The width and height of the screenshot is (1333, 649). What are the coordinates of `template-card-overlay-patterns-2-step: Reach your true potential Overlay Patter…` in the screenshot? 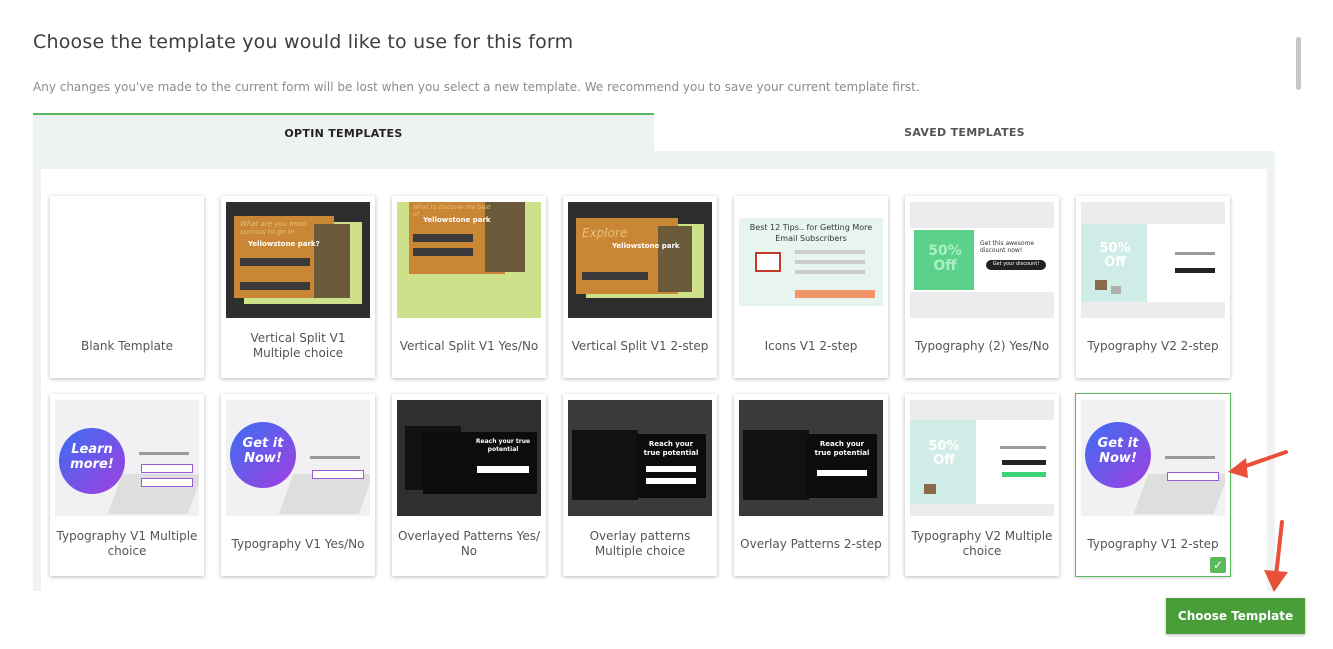 It's located at (811, 485).